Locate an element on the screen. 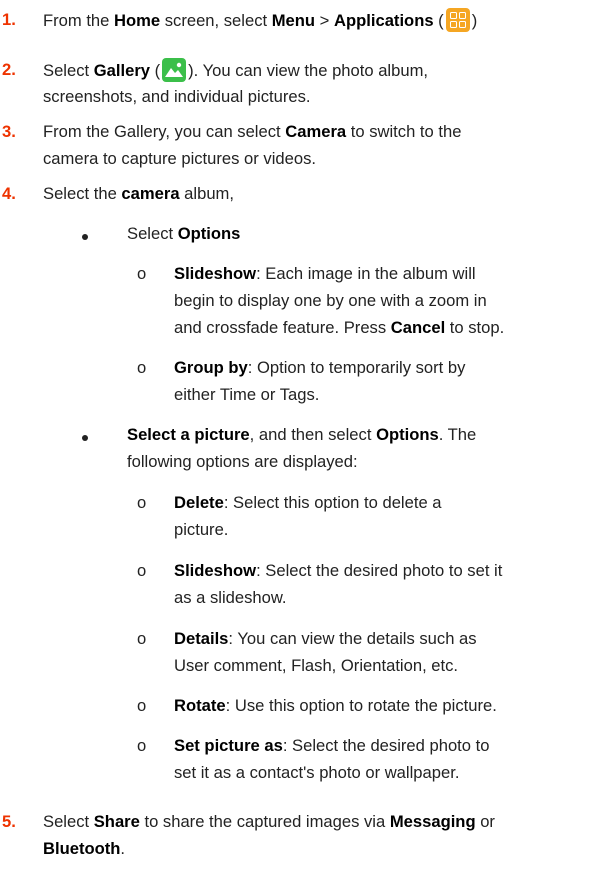 This screenshot has height=892, width=612. step-number: 3. is located at coordinates (9, 131).